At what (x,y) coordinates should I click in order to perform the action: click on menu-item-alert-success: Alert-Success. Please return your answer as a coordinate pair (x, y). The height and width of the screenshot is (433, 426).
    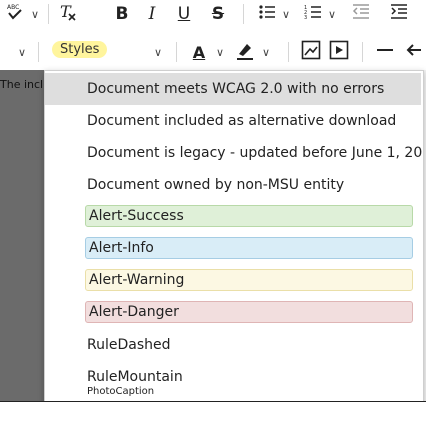
    Looking at the image, I should click on (233, 217).